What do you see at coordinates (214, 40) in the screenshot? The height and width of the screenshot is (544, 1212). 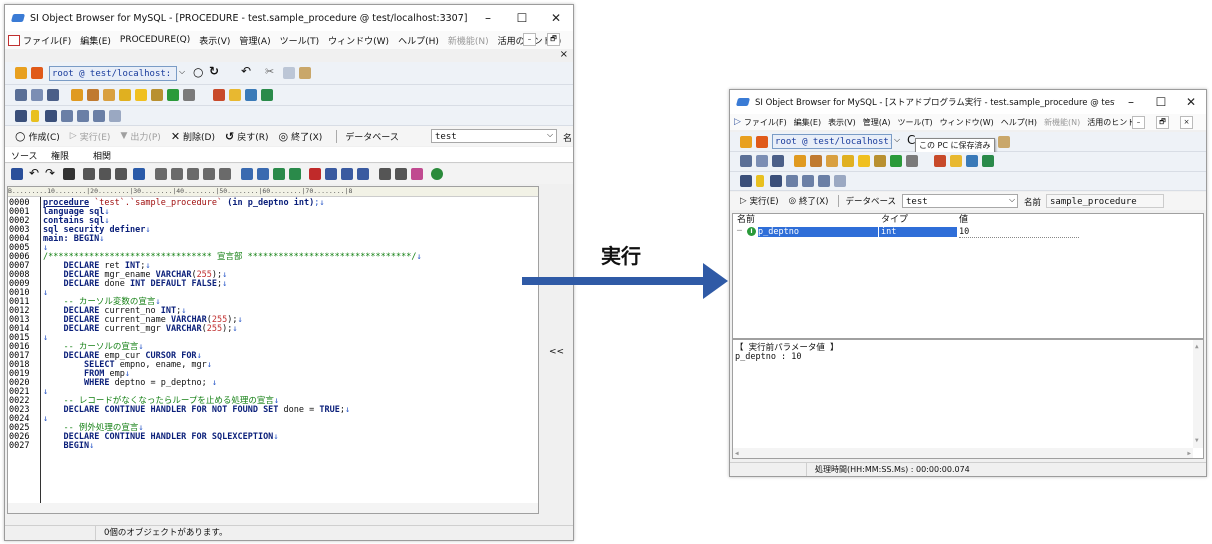 I see `menu-view: 表示(V)` at bounding box center [214, 40].